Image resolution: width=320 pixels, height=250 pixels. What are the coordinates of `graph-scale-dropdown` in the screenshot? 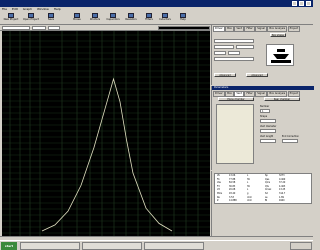 It's located at (39, 28).